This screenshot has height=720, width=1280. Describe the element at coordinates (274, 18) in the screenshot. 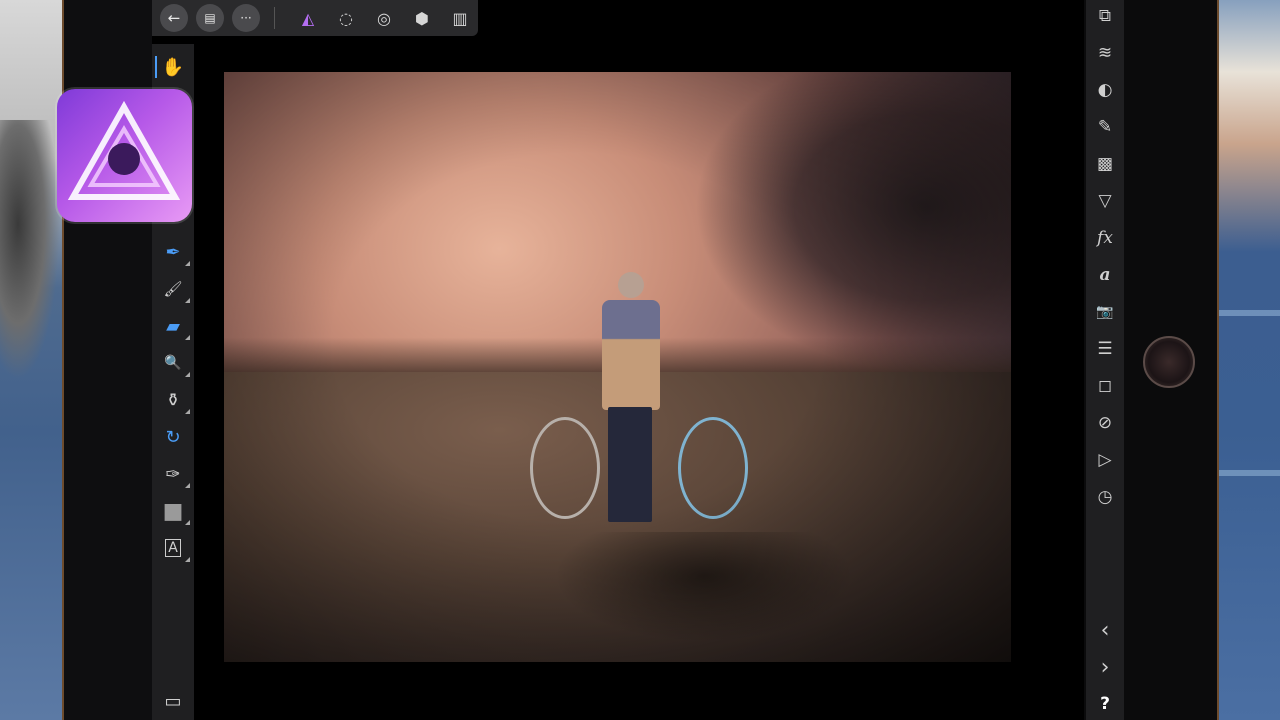

I see `toolbar-divider` at that location.